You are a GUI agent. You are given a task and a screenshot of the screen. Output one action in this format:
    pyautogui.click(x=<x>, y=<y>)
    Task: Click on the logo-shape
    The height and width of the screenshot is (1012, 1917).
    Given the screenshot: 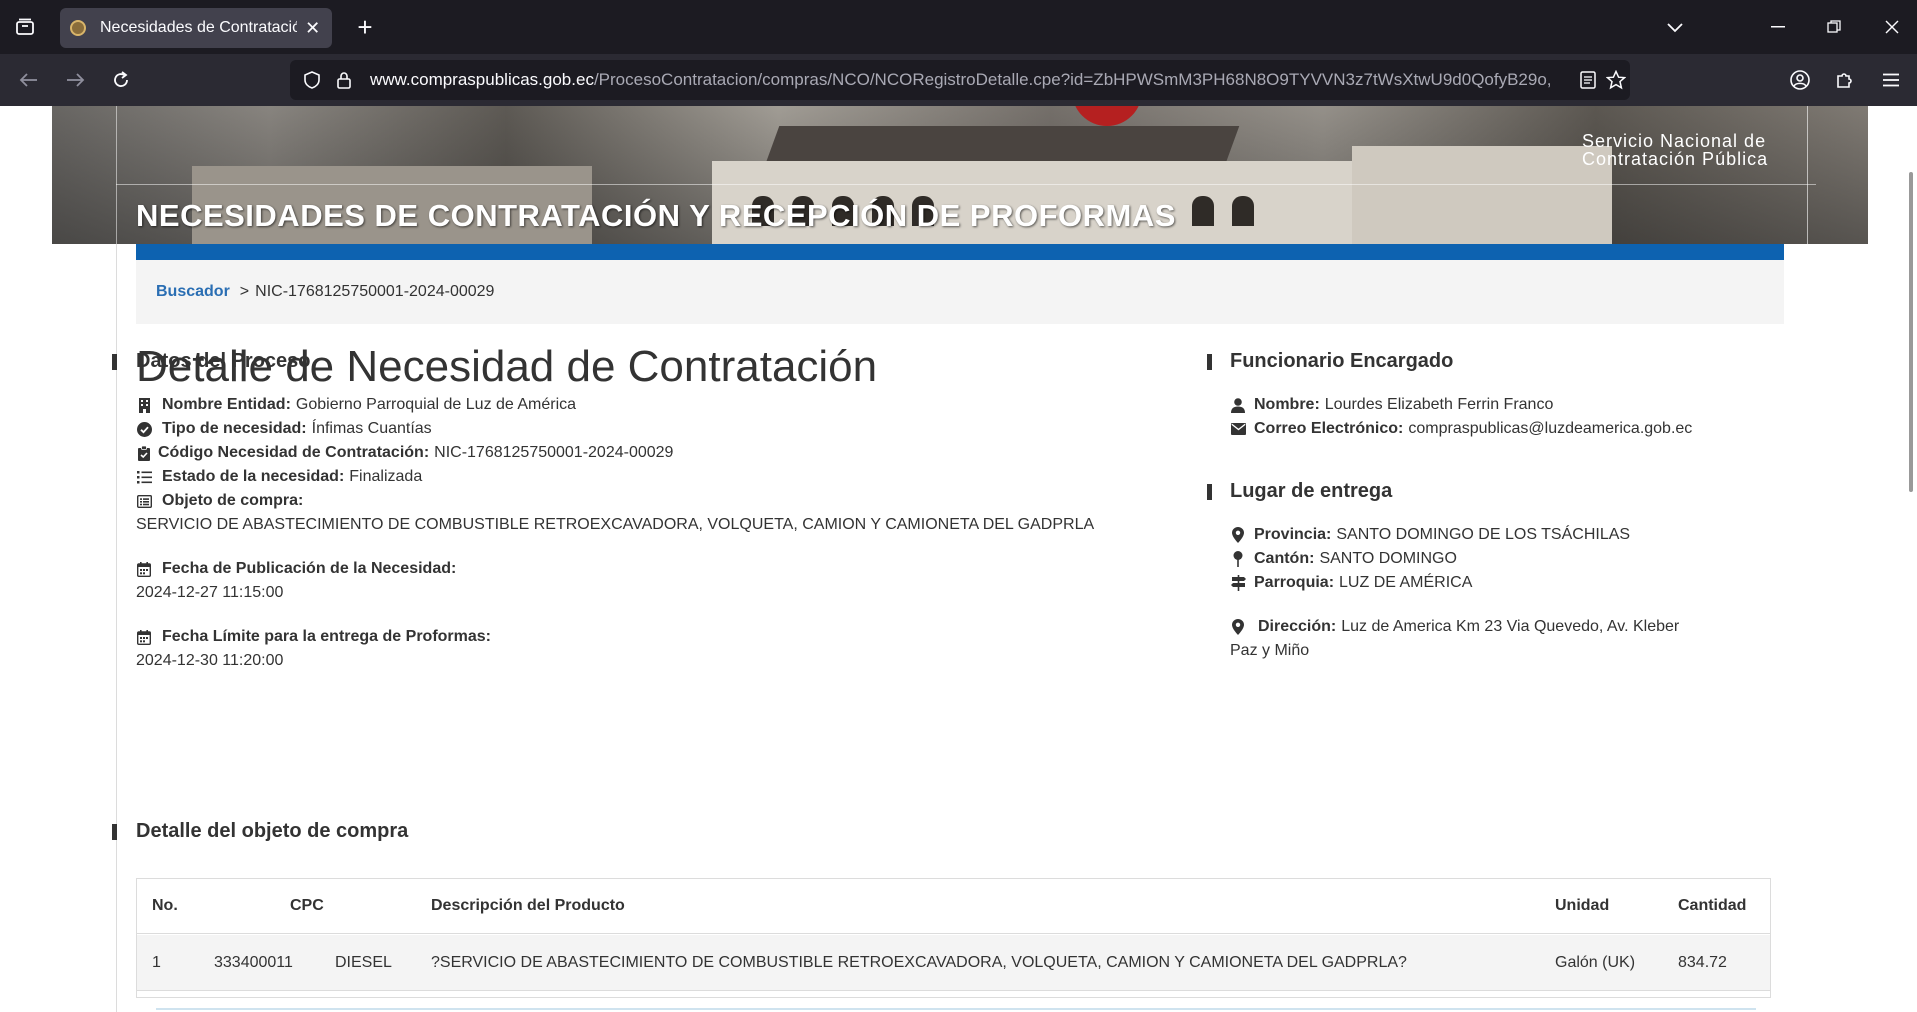 What is the action you would take?
    pyautogui.click(x=1107, y=116)
    